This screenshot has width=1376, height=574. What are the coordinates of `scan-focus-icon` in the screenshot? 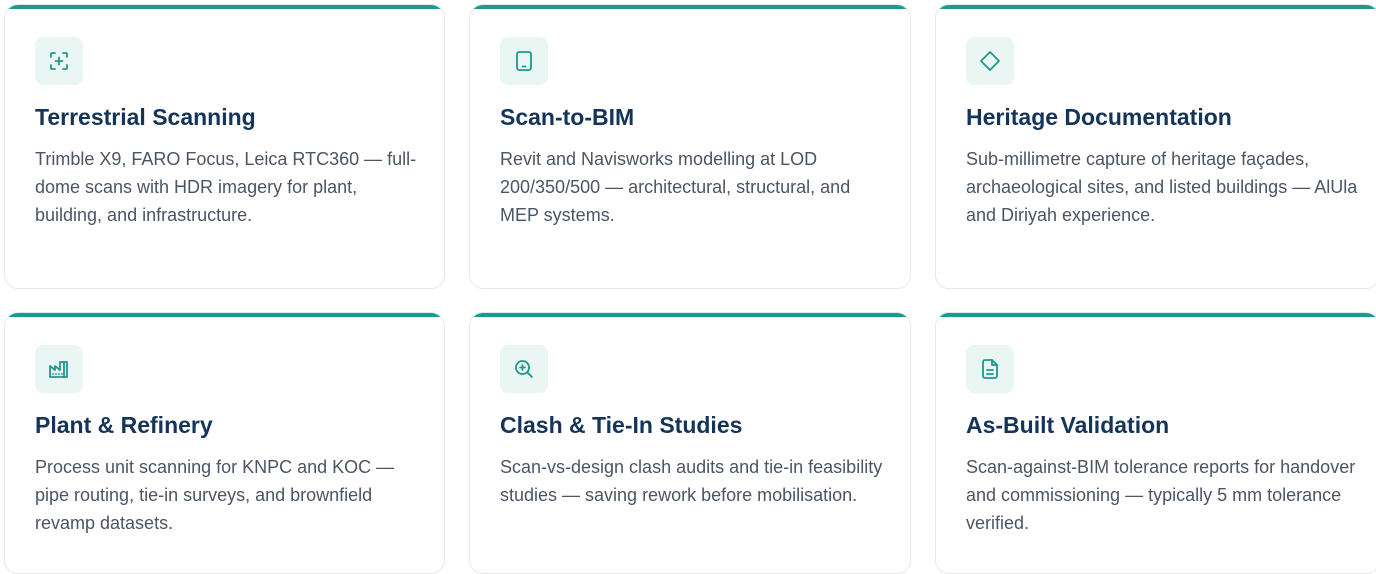 It's located at (59, 61).